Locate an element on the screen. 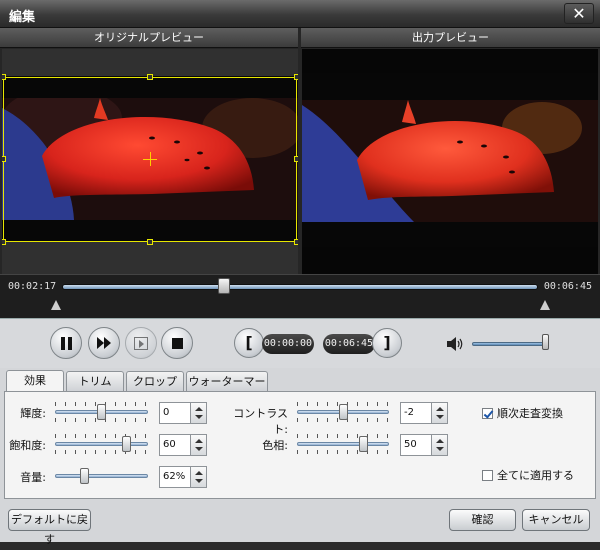 This screenshot has width=600, height=550. title-bar: 編集 ✕ is located at coordinates (300, 14).